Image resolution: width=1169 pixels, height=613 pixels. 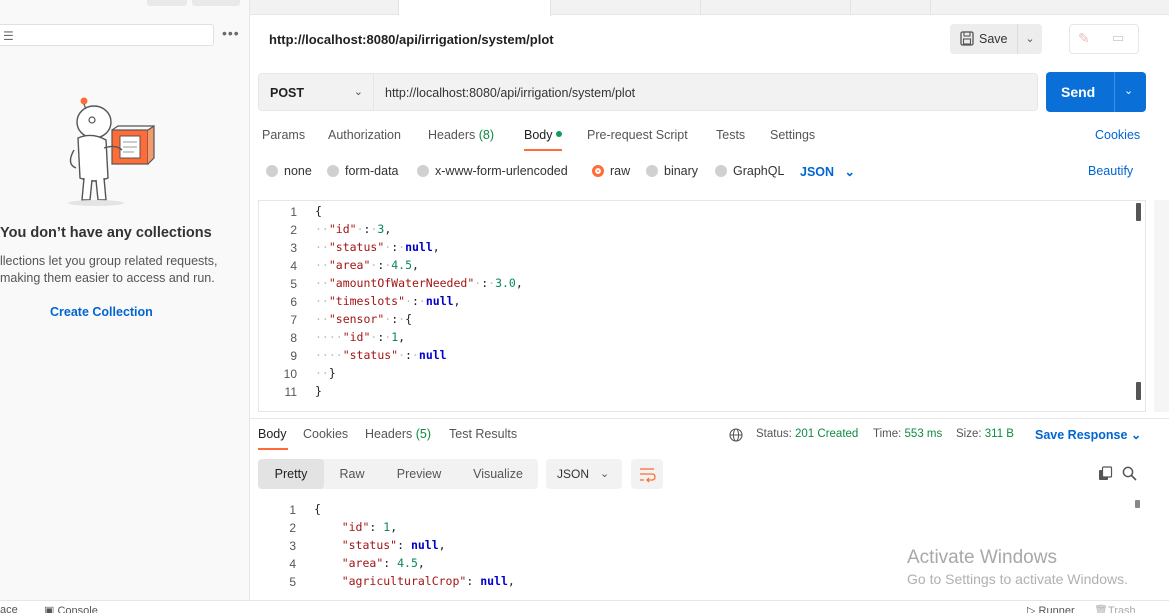 What do you see at coordinates (318, 391) in the screenshot?
I see `code-line: }` at bounding box center [318, 391].